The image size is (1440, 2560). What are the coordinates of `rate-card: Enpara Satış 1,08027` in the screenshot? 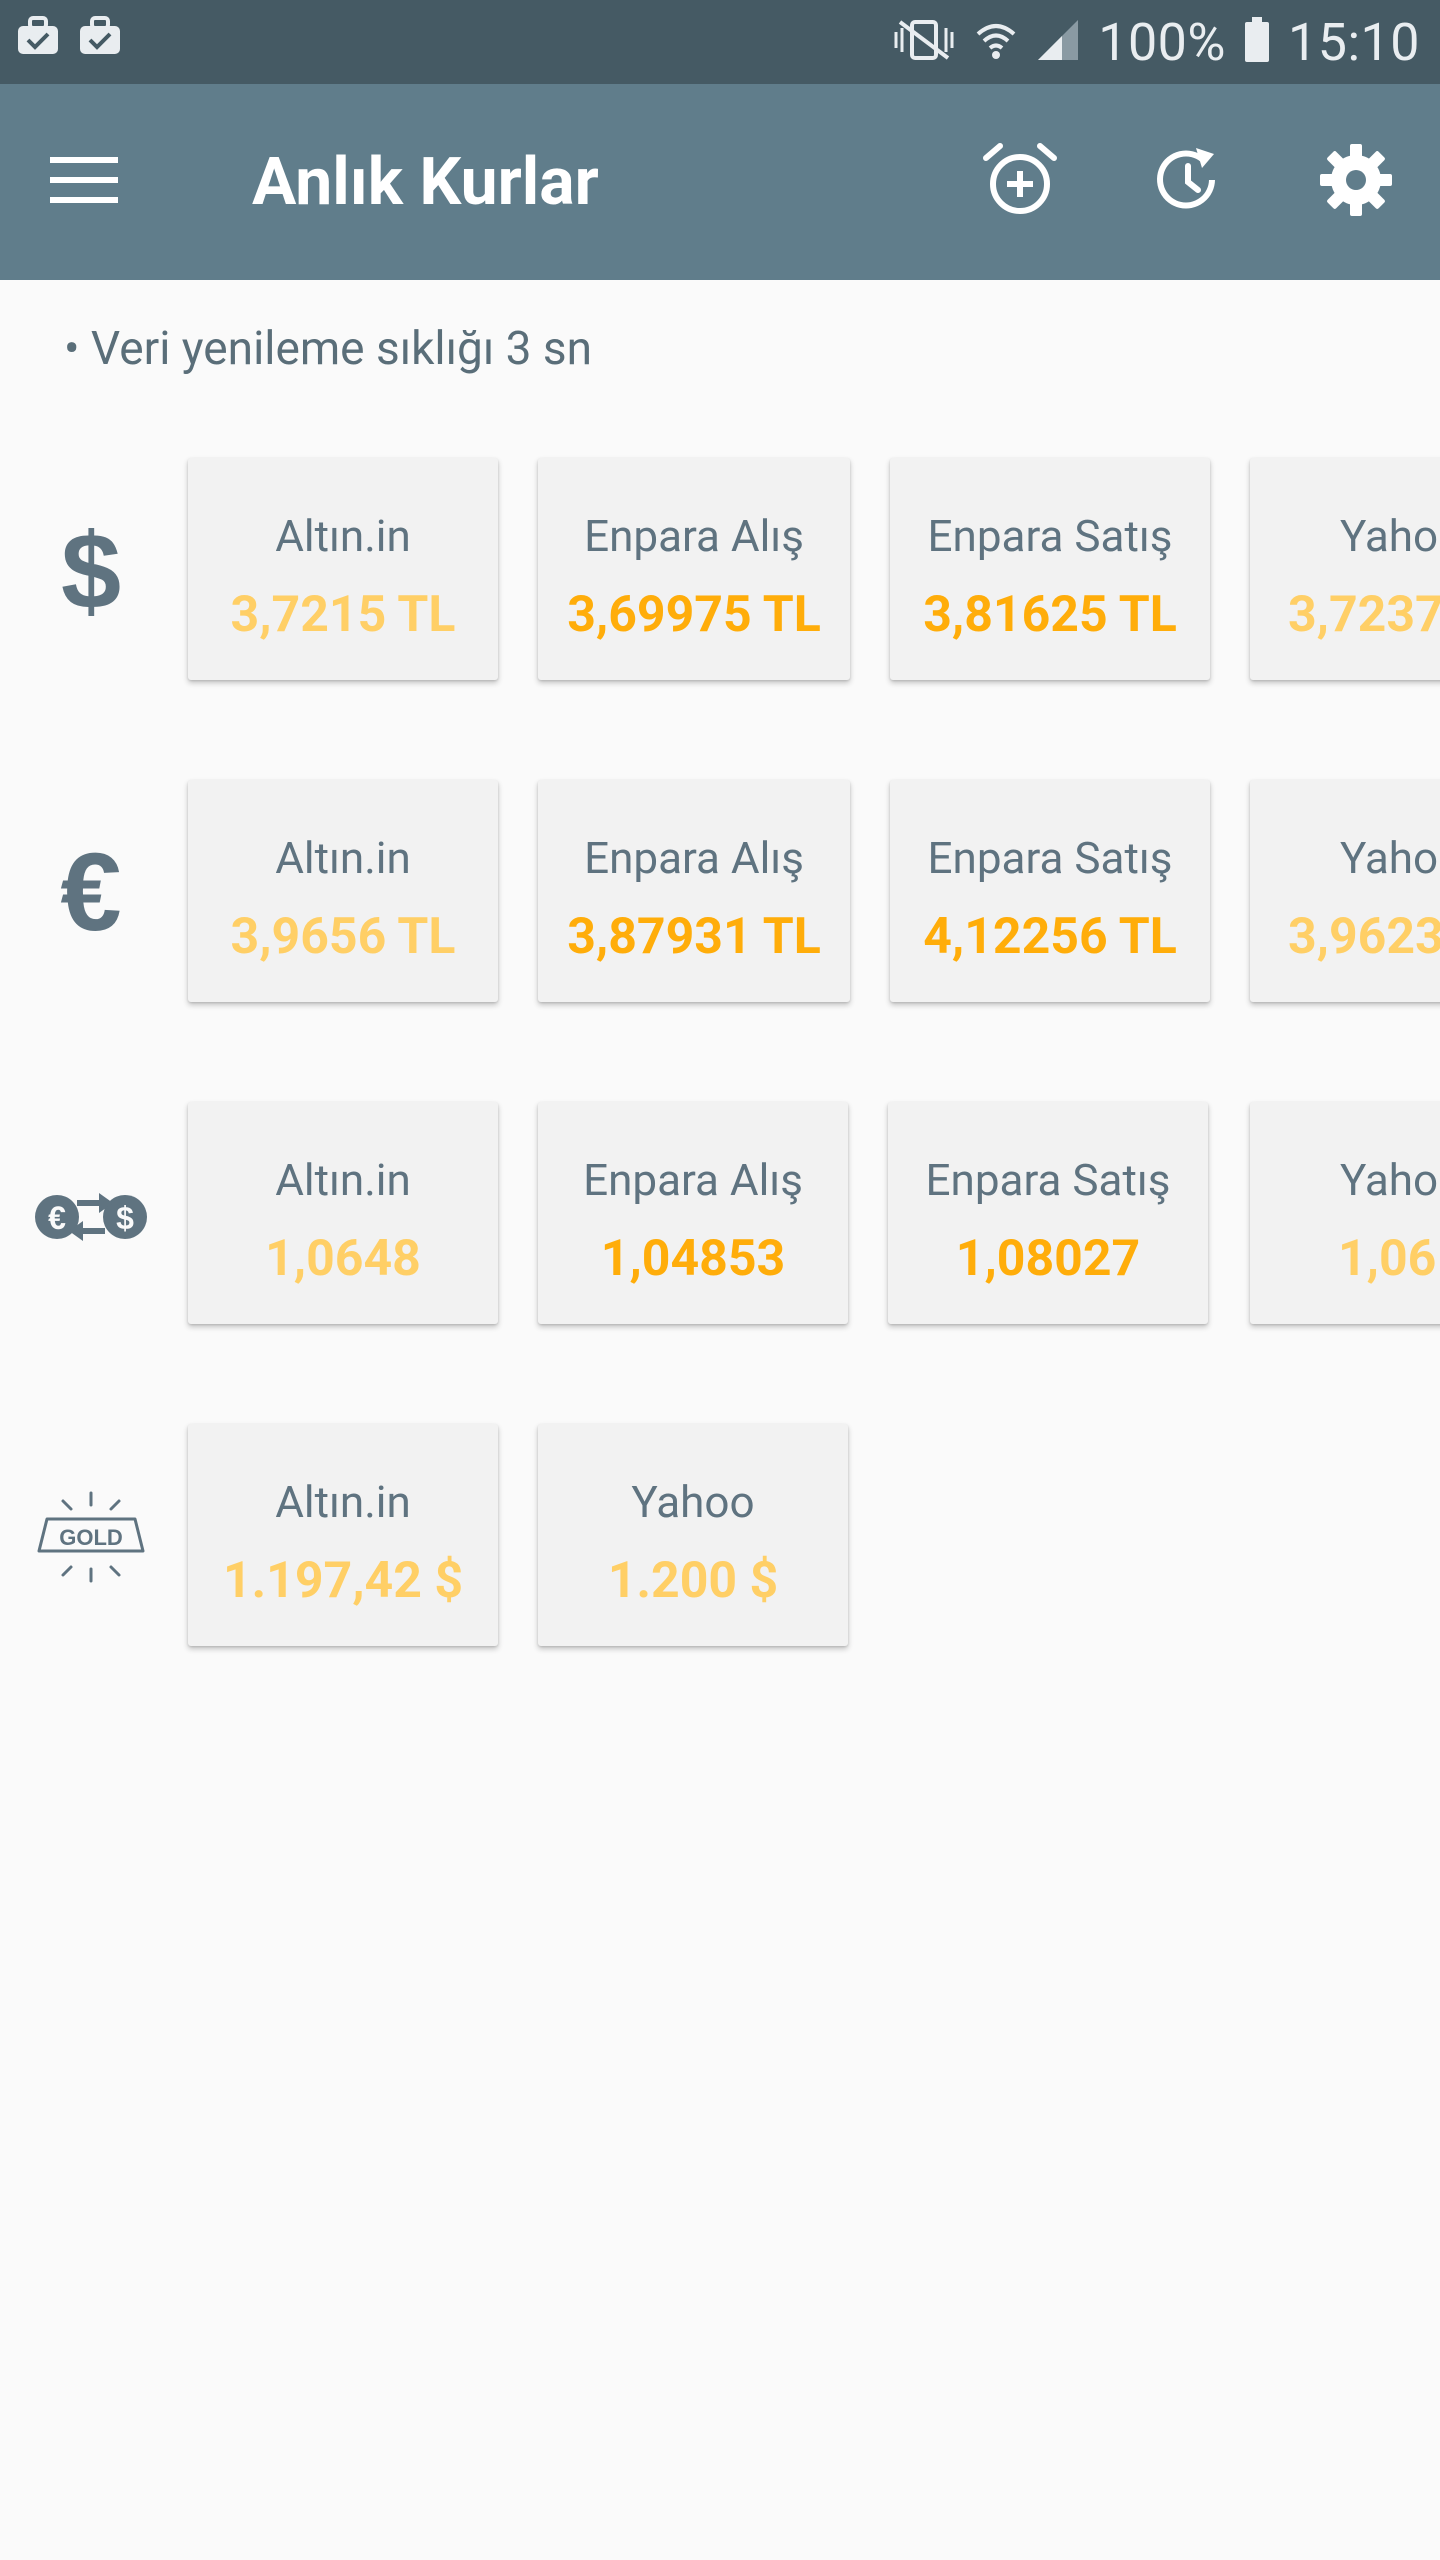 It's located at (1048, 1213).